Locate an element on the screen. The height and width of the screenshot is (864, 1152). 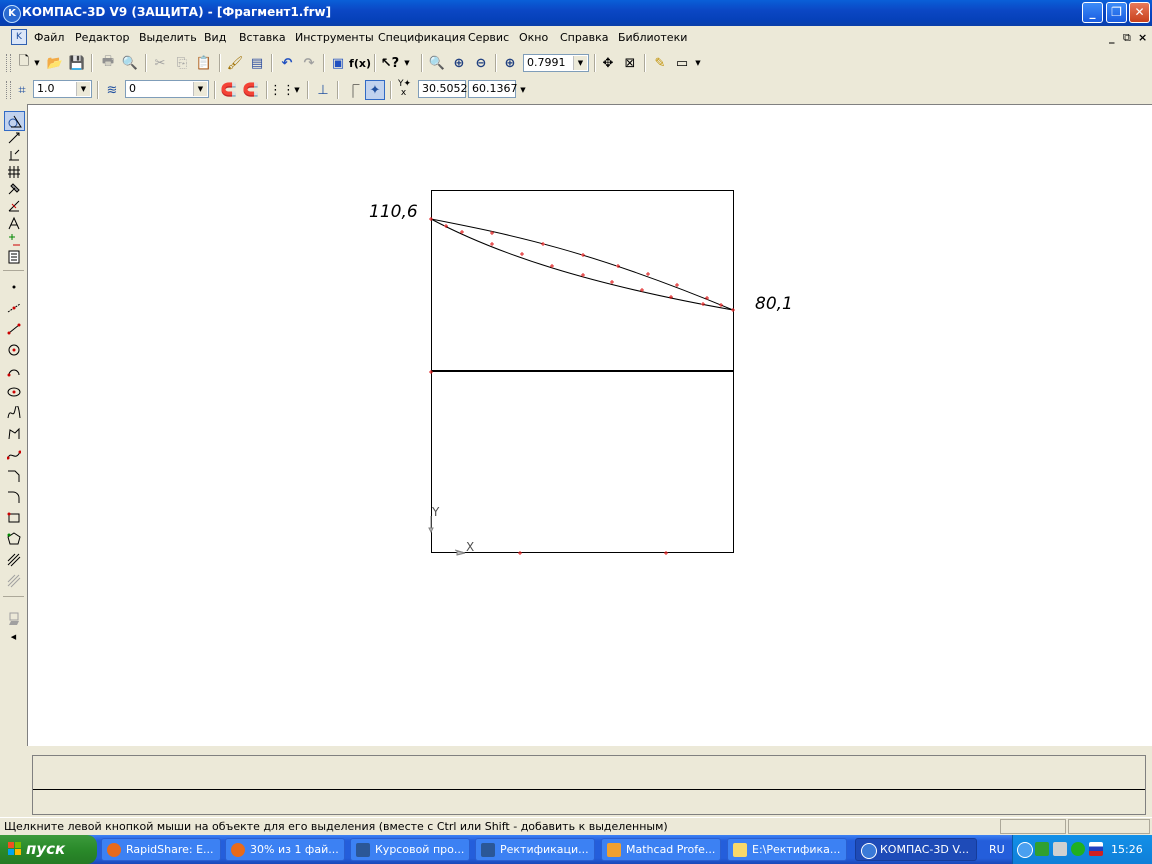
snap-magnet-icon: 🧲 is located at coordinates (229, 90).